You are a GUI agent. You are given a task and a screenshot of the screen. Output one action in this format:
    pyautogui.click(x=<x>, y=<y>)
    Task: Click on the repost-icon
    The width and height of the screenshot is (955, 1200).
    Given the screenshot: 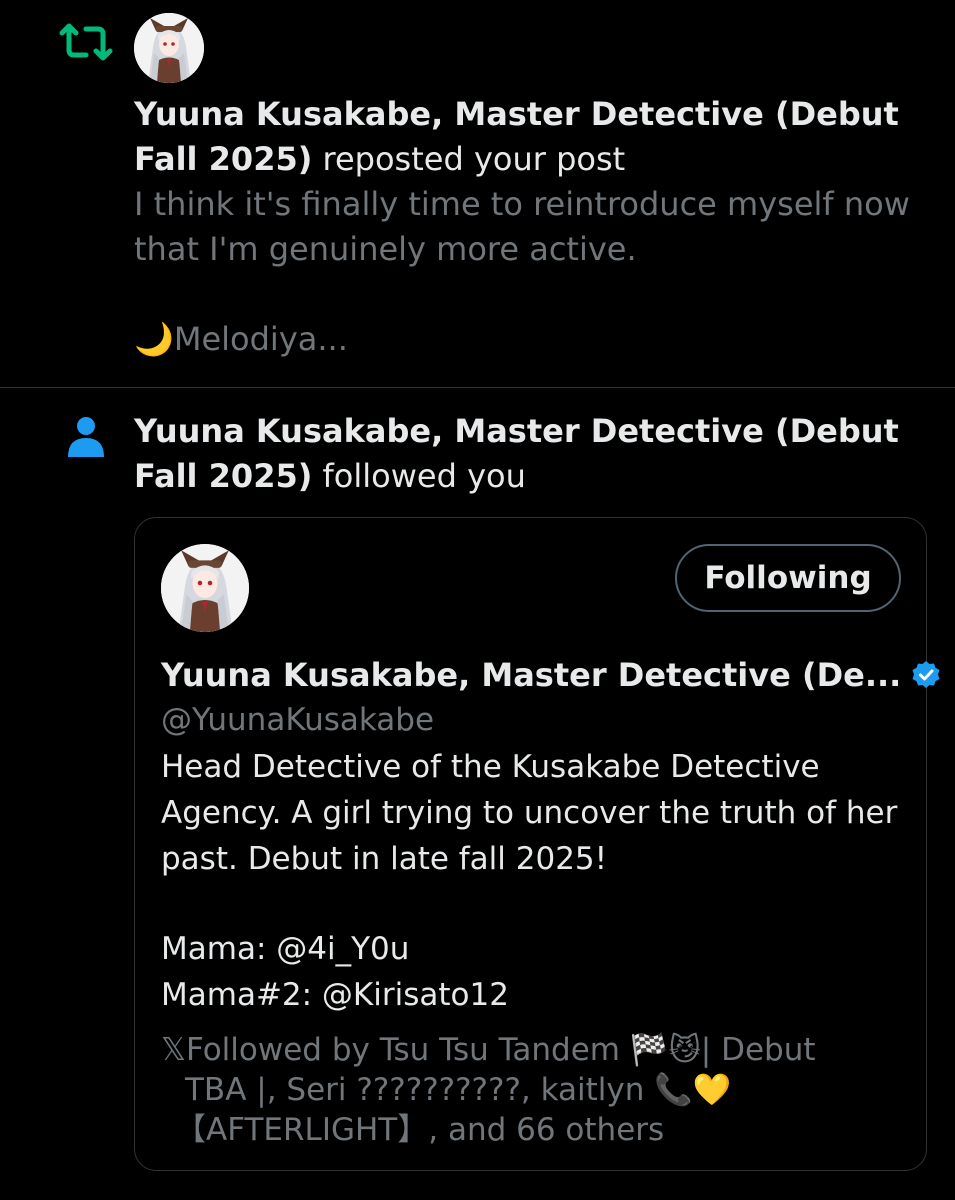 What is the action you would take?
    pyautogui.click(x=86, y=42)
    